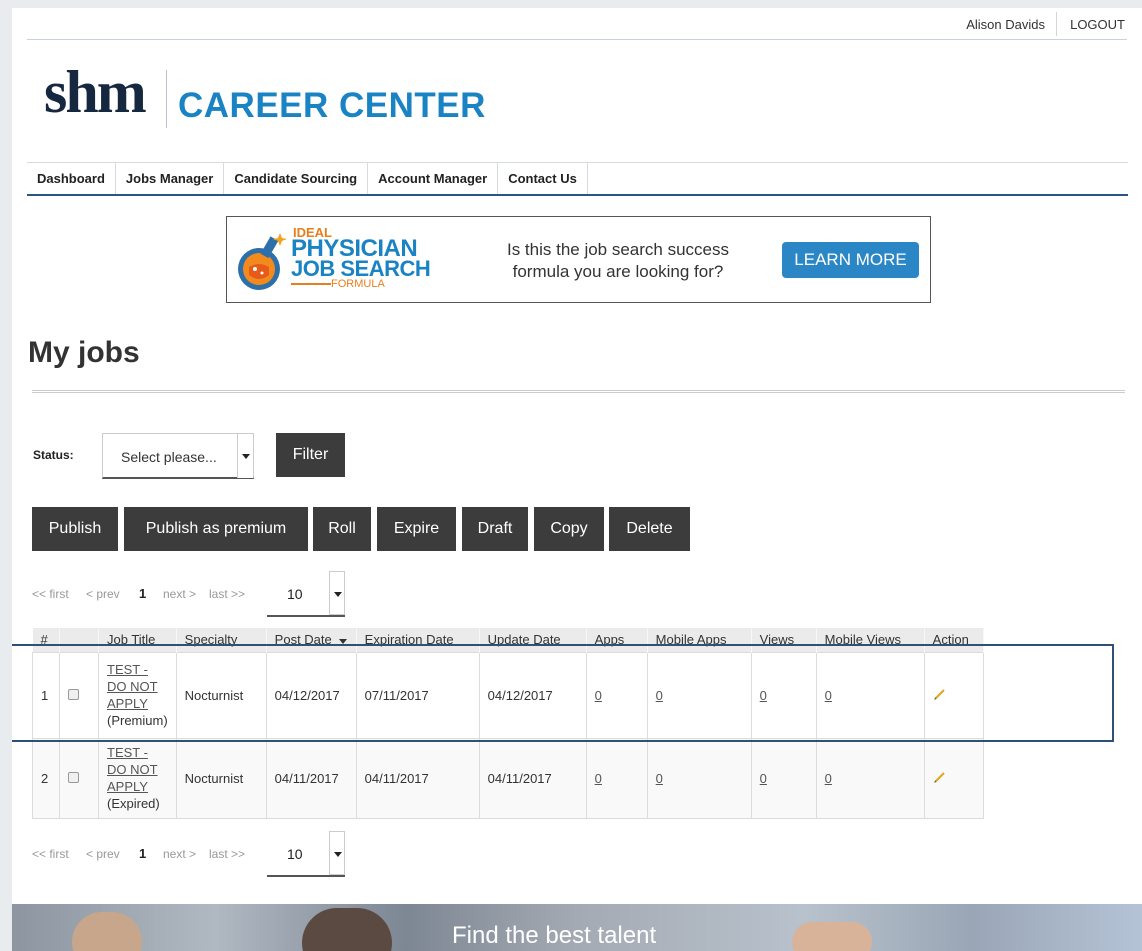 This screenshot has height=951, width=1142. Describe the element at coordinates (784, 640) in the screenshot. I see `col-views: Views` at that location.